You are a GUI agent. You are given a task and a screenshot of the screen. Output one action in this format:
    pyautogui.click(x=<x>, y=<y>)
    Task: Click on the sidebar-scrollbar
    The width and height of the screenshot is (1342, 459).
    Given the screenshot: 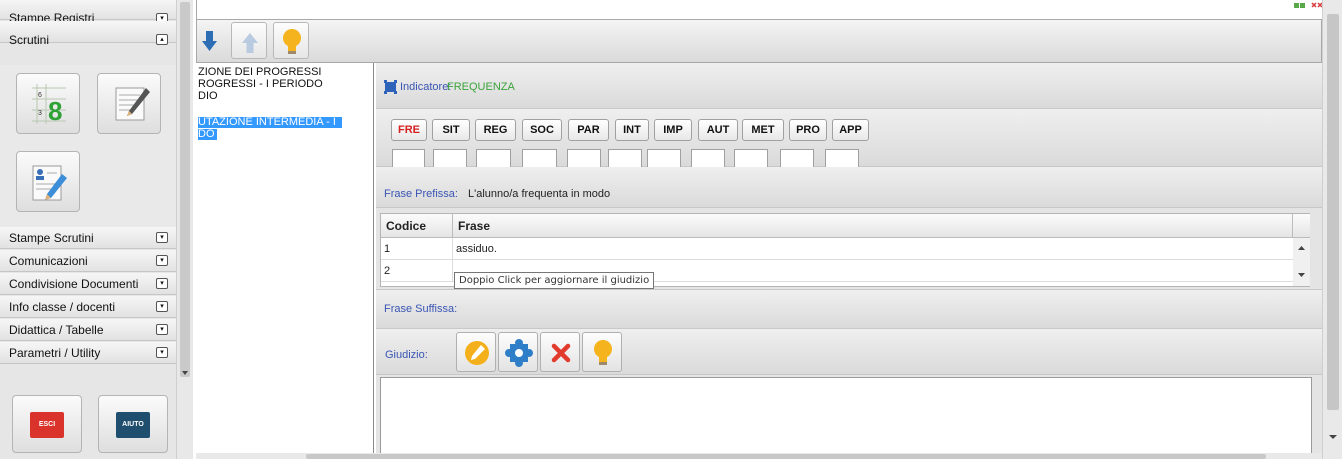 What is the action you would take?
    pyautogui.click(x=184, y=229)
    